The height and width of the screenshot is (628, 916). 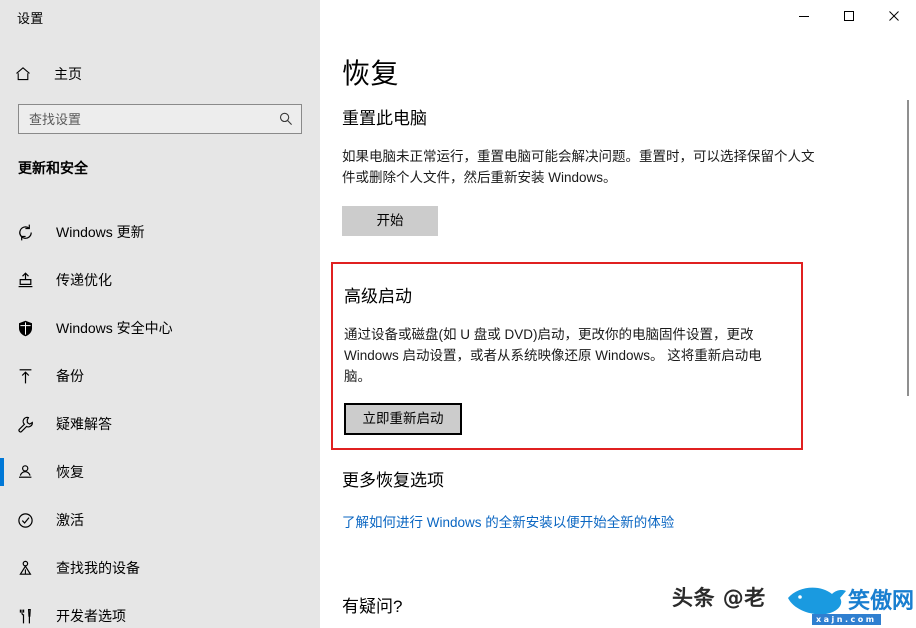 I want to click on find-my-device-icon, so click(x=34, y=568).